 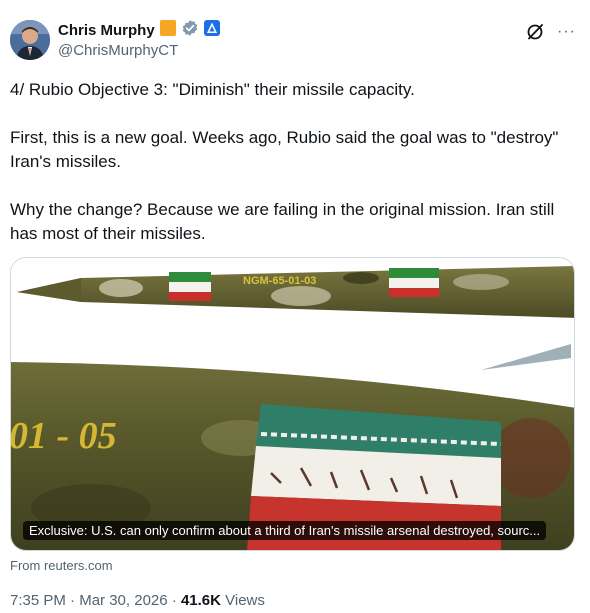 What do you see at coordinates (414, 282) in the screenshot?
I see `flag-top-right` at bounding box center [414, 282].